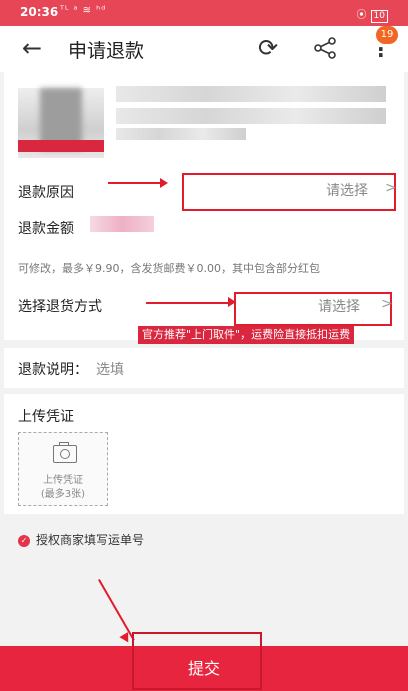 This screenshot has width=408, height=691. I want to click on status-time: 20:36, so click(39, 12).